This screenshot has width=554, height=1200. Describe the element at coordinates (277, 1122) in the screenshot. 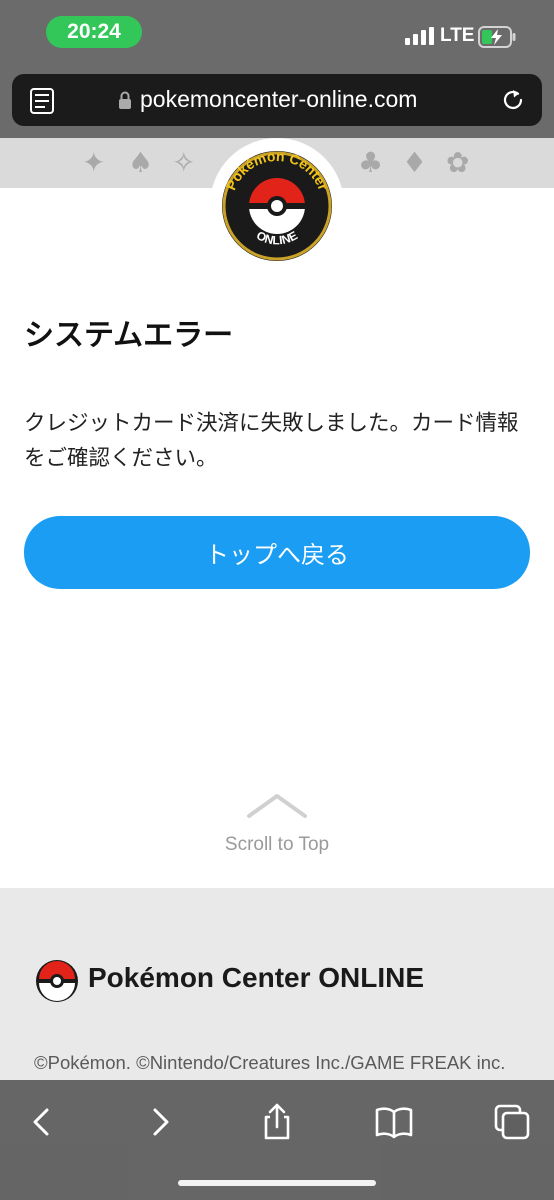

I see `share-icon` at that location.